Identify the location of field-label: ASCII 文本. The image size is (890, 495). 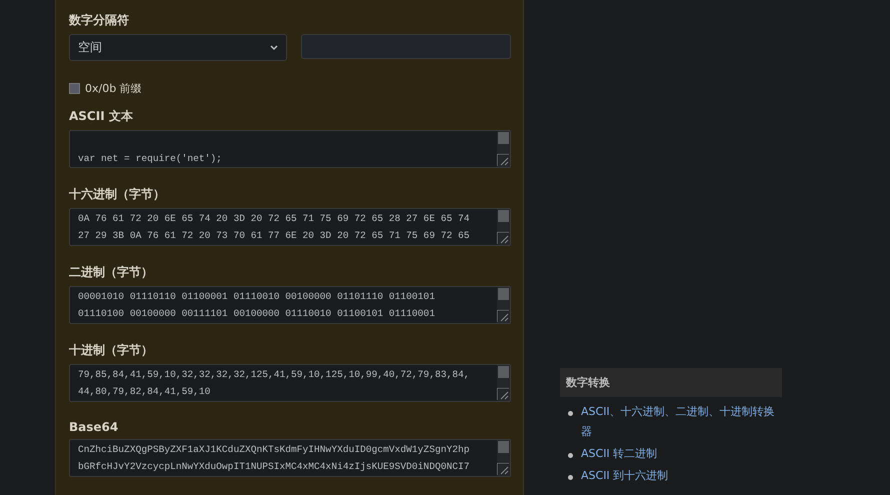
(101, 116).